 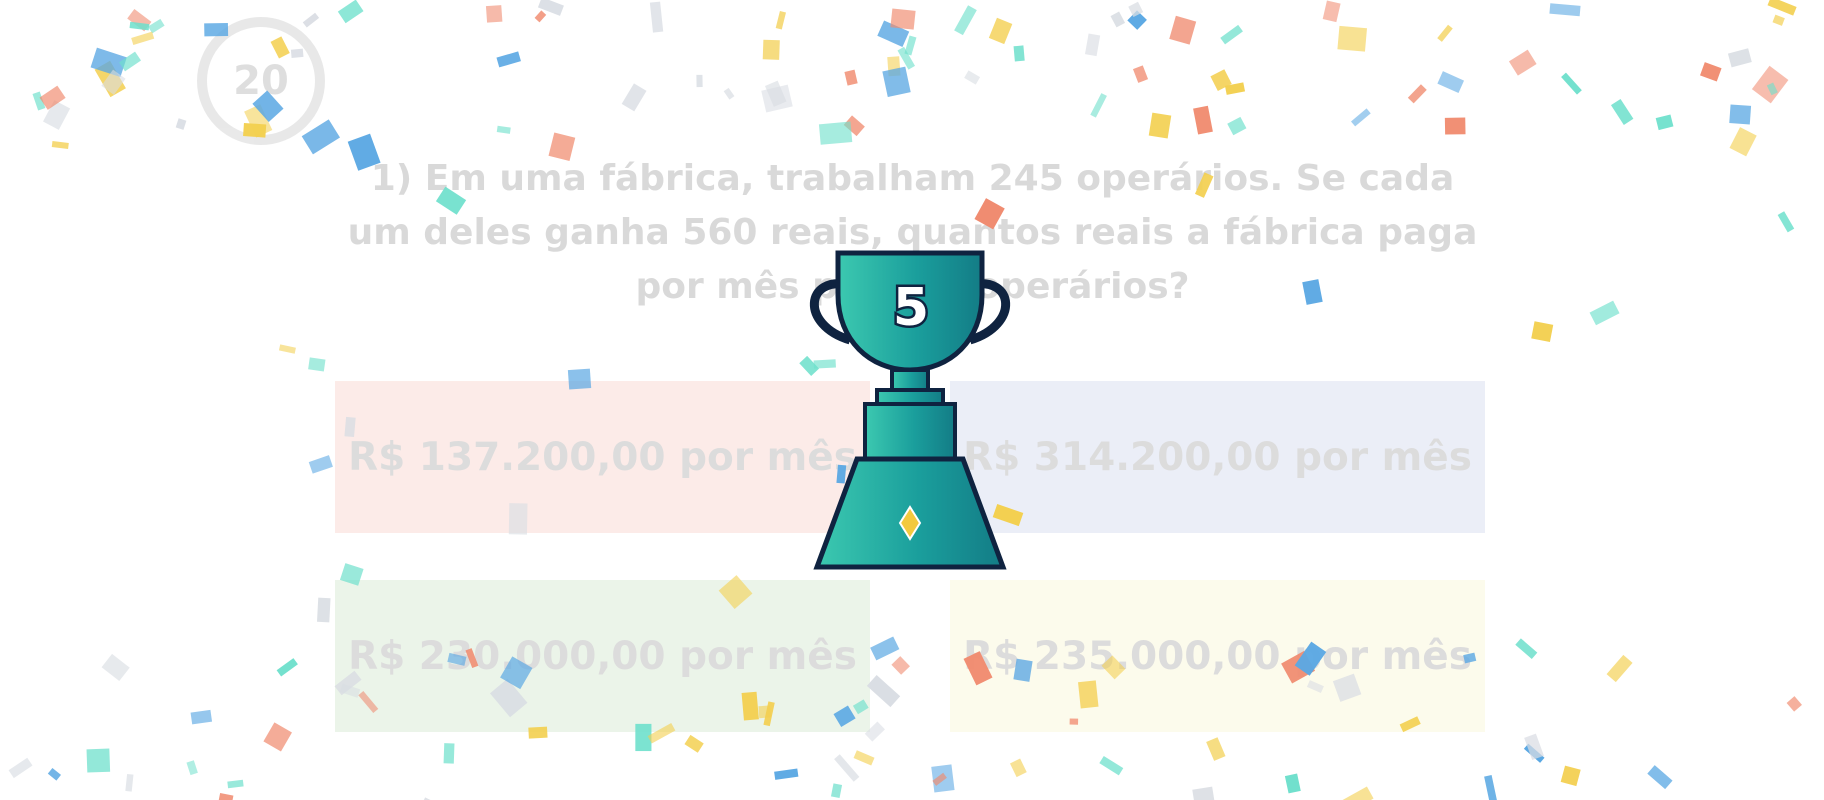 I want to click on answer-label: R$ 314.200,00 por mês, so click(x=1217, y=457).